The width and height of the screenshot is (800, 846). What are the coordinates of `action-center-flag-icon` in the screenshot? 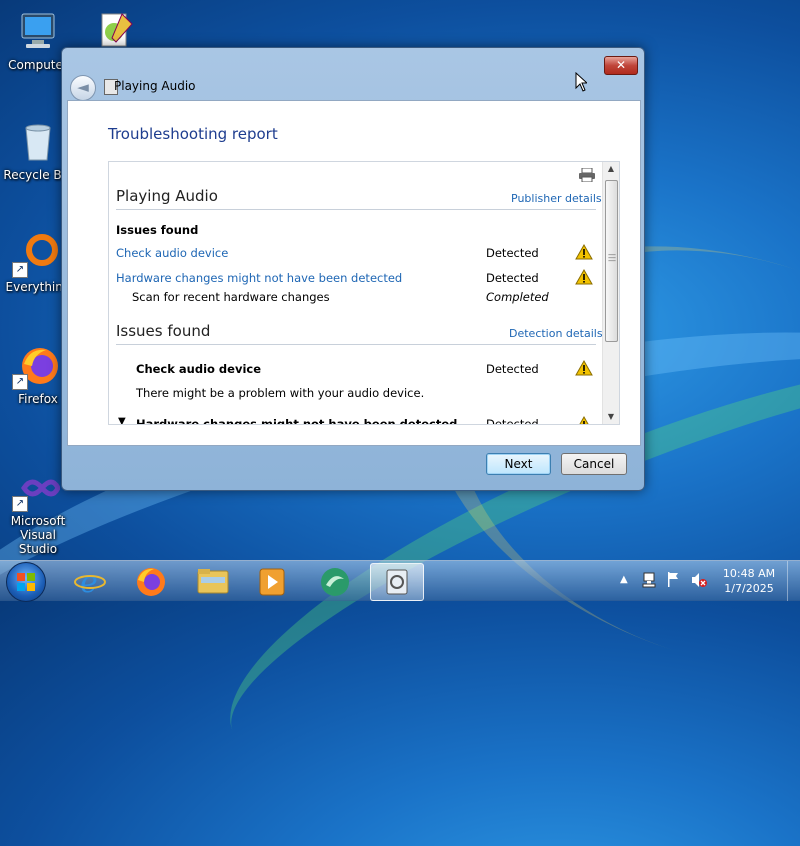 It's located at (673, 591).